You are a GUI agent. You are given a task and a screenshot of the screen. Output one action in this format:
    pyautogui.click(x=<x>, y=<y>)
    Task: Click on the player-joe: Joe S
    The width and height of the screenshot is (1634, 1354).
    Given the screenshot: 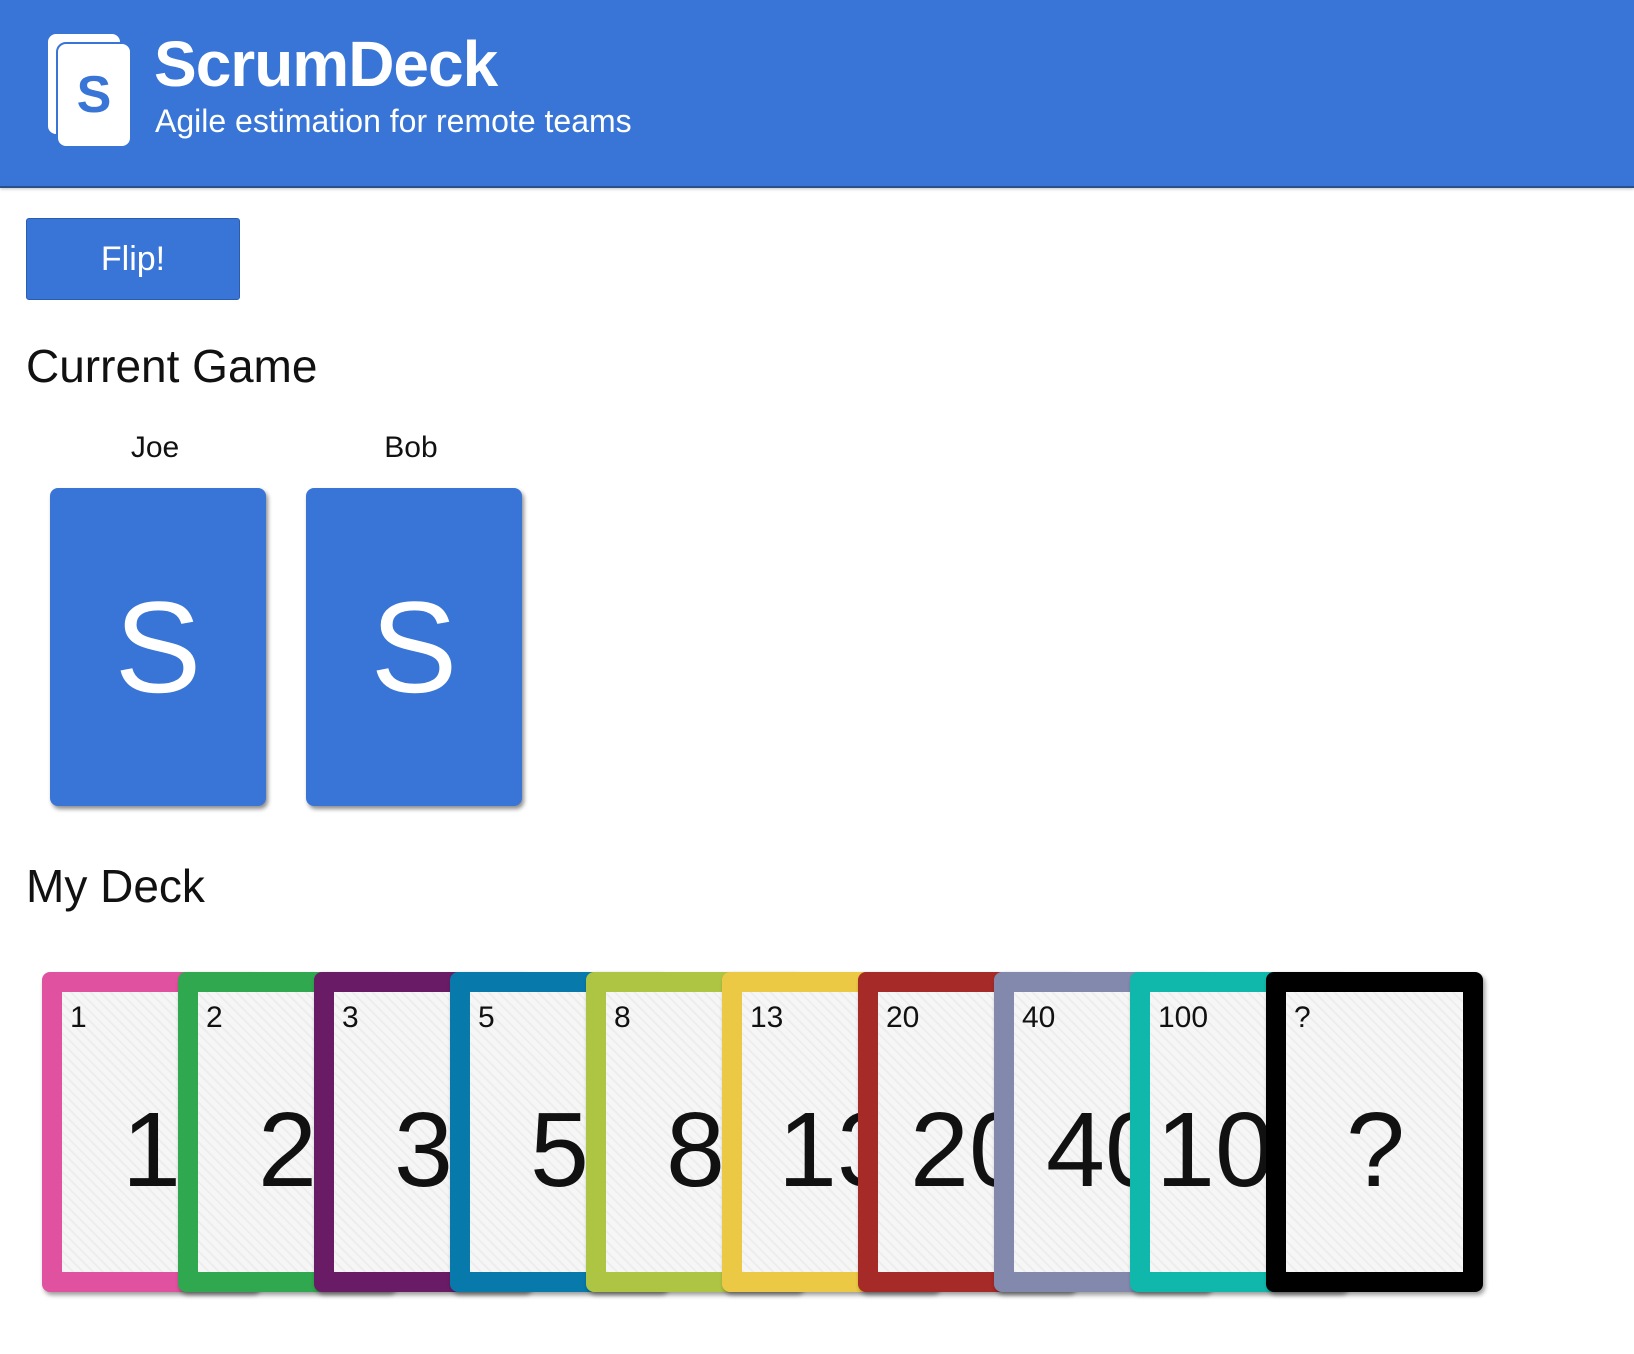 What is the action you would take?
    pyautogui.click(x=156, y=618)
    